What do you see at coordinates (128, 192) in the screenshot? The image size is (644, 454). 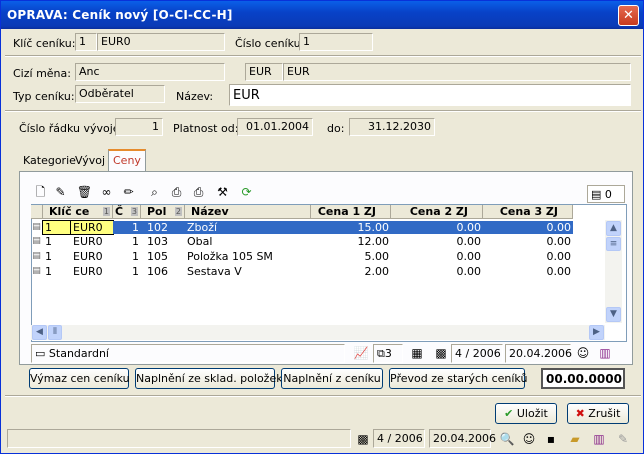 I see `pencil-icon: ✏` at bounding box center [128, 192].